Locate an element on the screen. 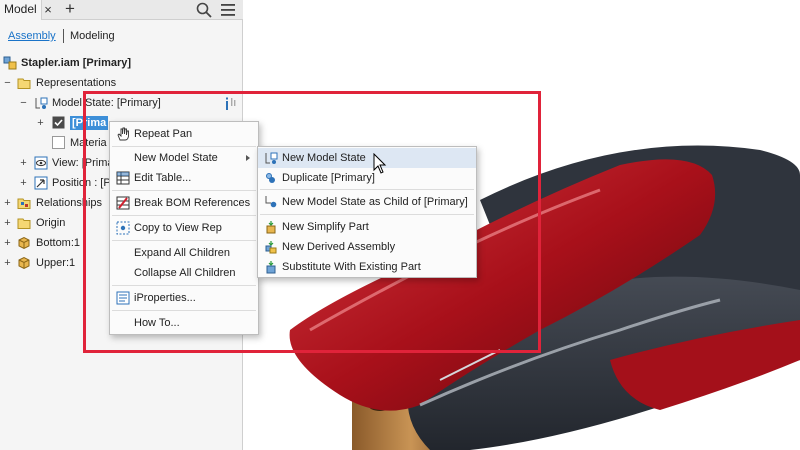 The width and height of the screenshot is (800, 450). submenu-item-simplify: New Simplify Part is located at coordinates (367, 227).